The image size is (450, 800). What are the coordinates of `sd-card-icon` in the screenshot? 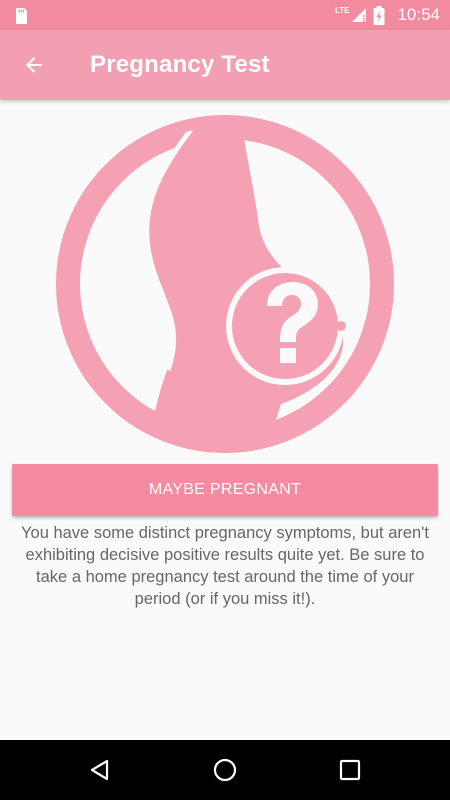 It's located at (21, 16).